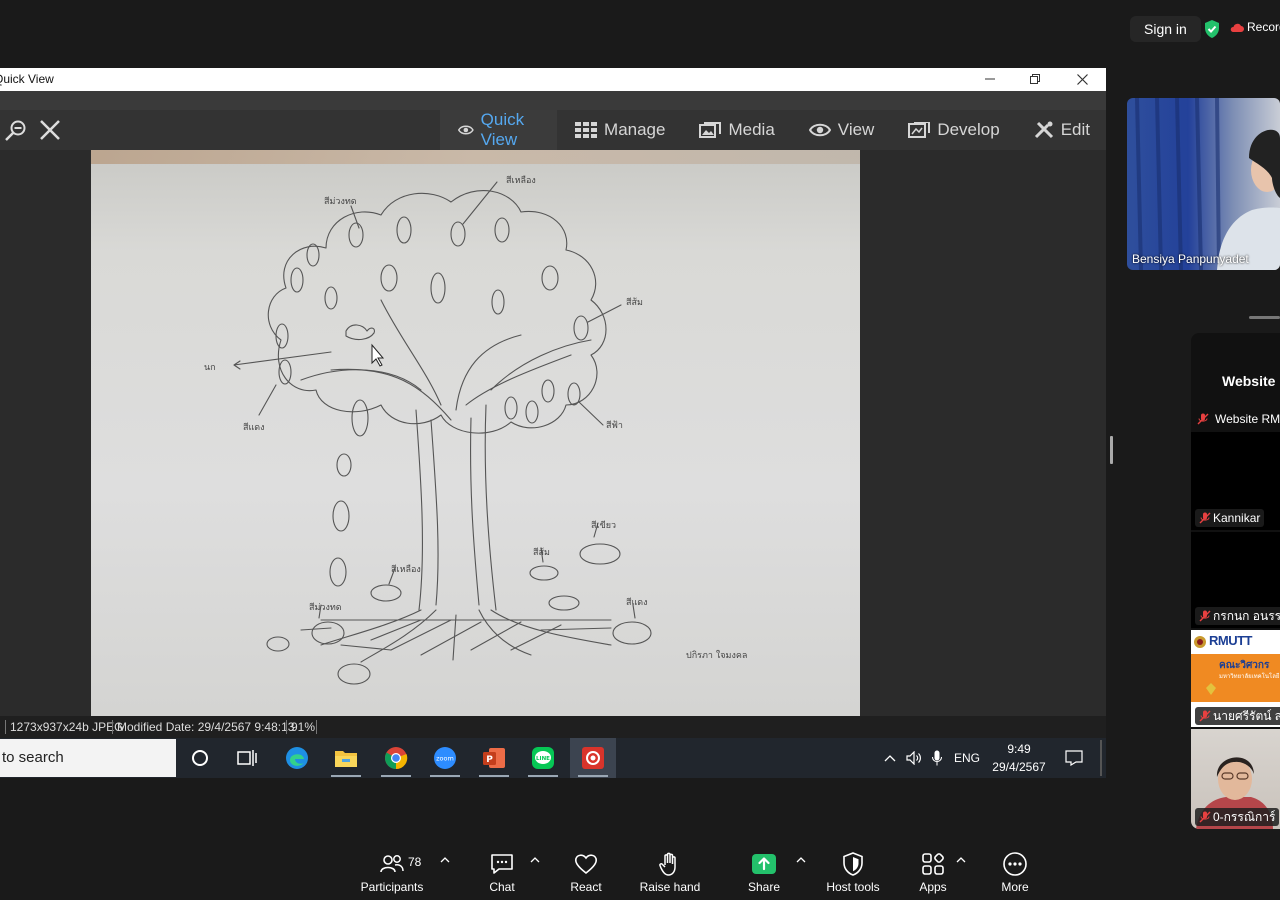 The image size is (1280, 900). What do you see at coordinates (1237, 716) in the screenshot?
I see `participant-name-label: นายศรีรัตน์ ส` at bounding box center [1237, 716].